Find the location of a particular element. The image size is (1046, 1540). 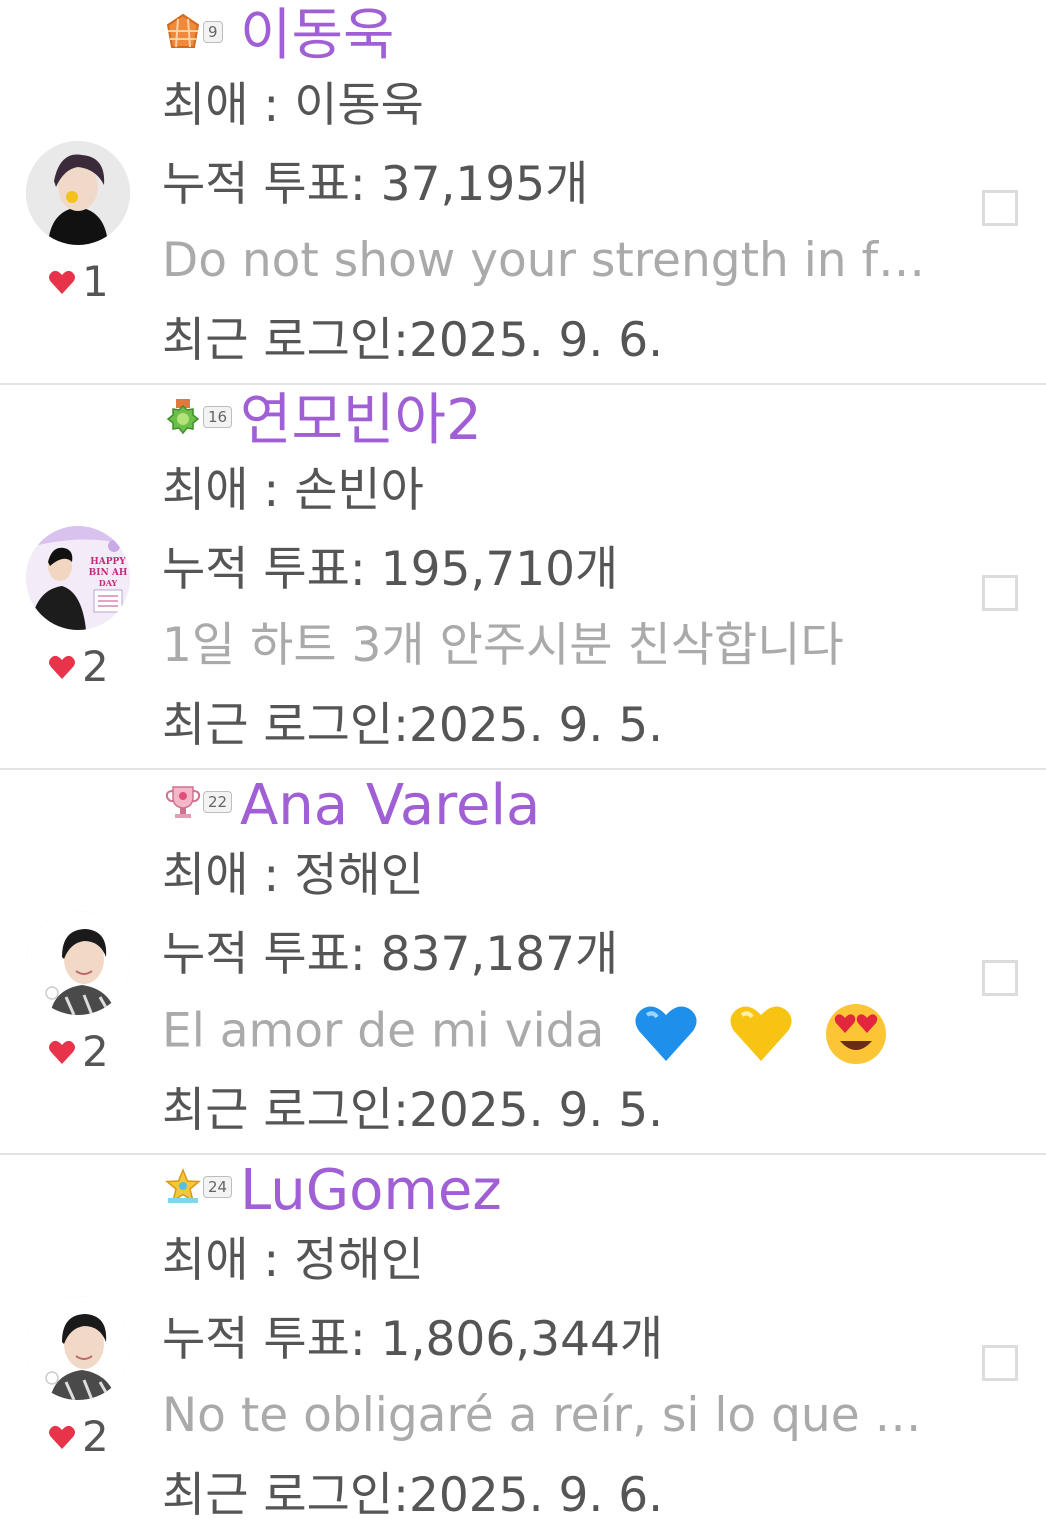

avatar-text: HAPPY is located at coordinates (108, 562).